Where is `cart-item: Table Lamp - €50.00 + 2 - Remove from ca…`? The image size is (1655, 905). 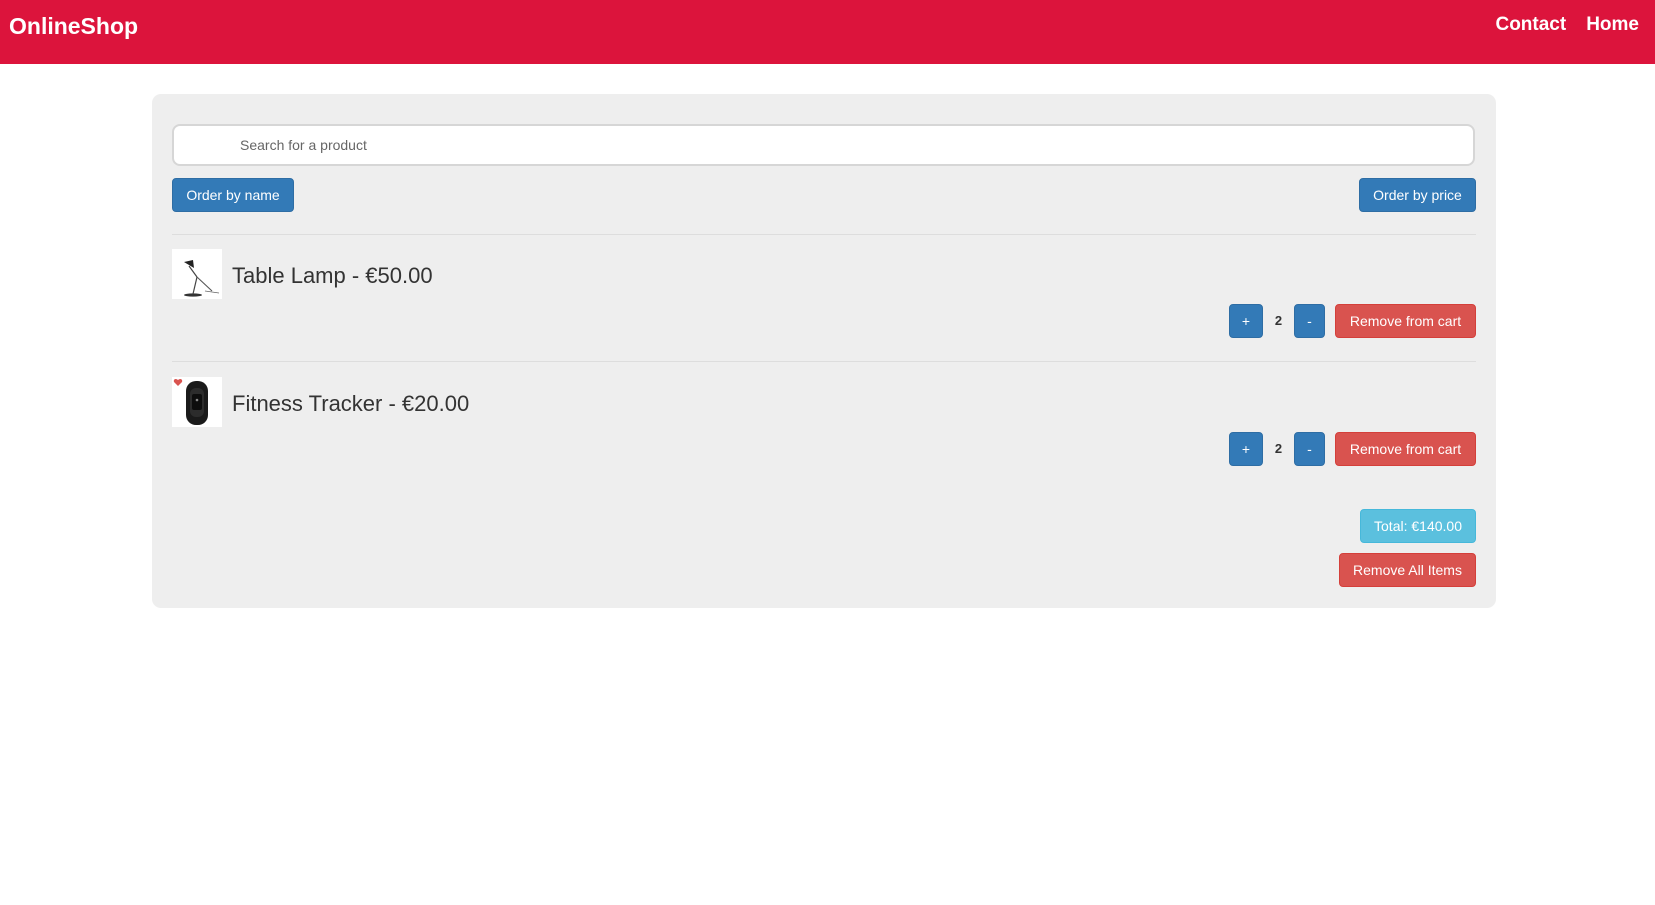 cart-item: Table Lamp - €50.00 + 2 - Remove from ca… is located at coordinates (824, 304).